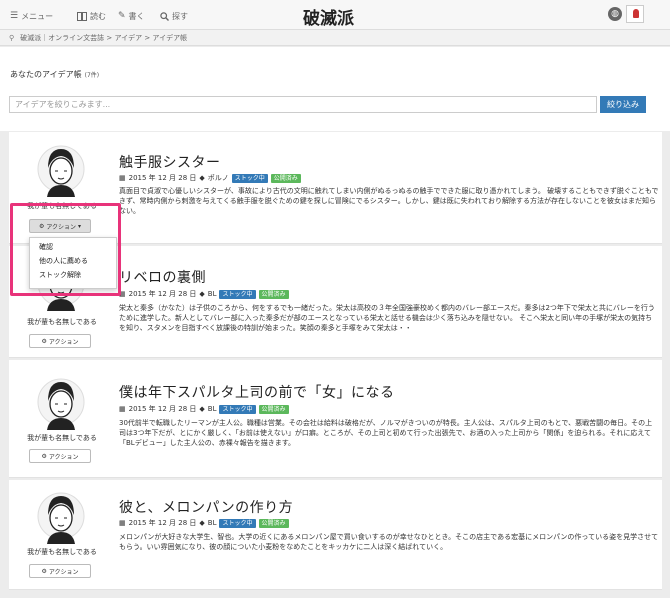 The height and width of the screenshot is (598, 670). What do you see at coordinates (257, 392) in the screenshot?
I see `idea-title: 僕は年下スパルタ上司の前で「女」になる` at bounding box center [257, 392].